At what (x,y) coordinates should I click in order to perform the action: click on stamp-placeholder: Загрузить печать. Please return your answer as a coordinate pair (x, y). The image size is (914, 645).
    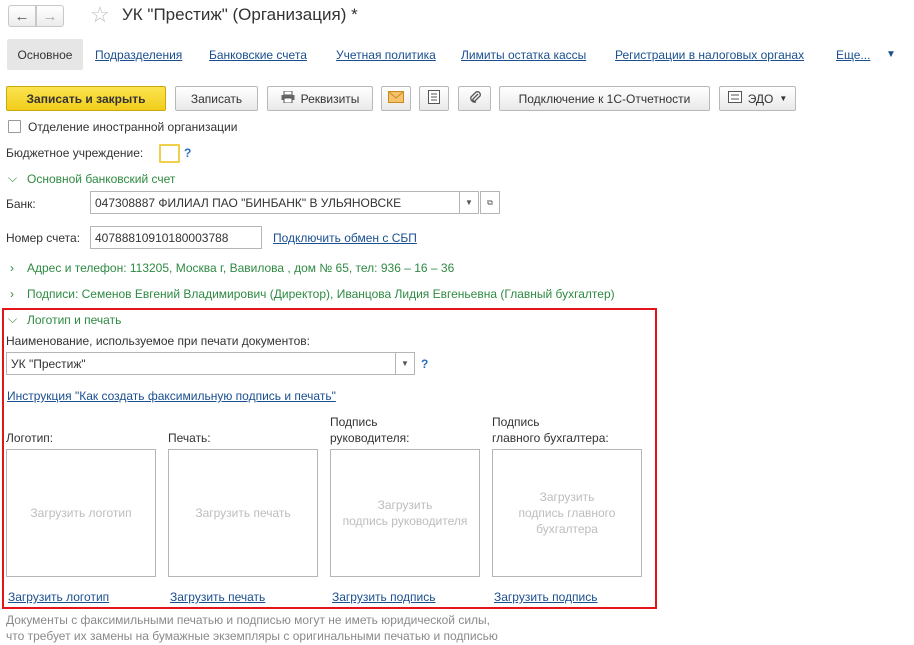
    Looking at the image, I should click on (243, 513).